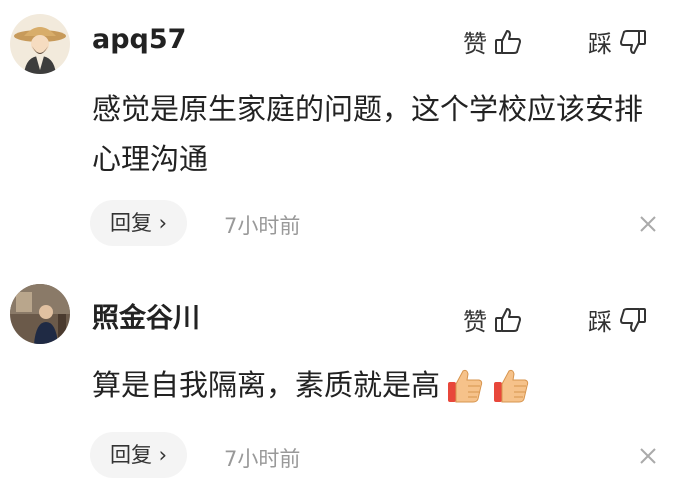 This screenshot has width=687, height=479. What do you see at coordinates (368, 134) in the screenshot?
I see `comment-text: 感觉是原生家庭的问题，这个学校应该安排心理沟通` at bounding box center [368, 134].